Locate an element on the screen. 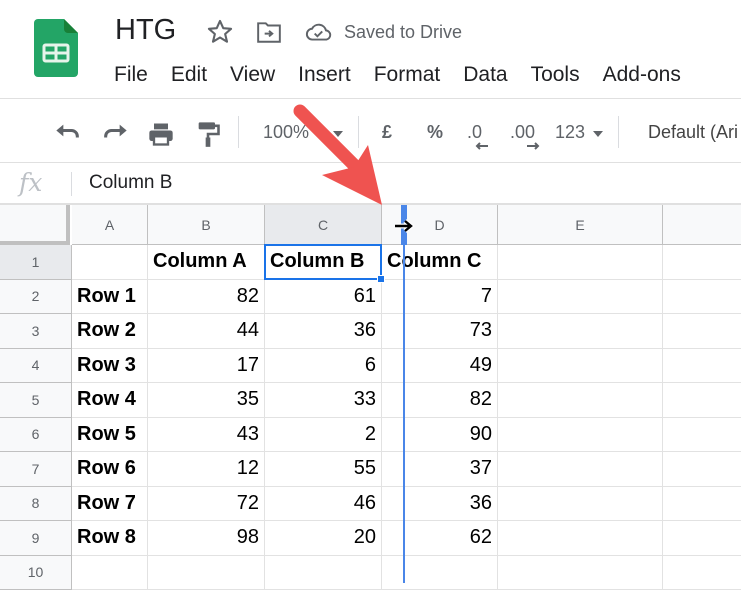 The width and height of the screenshot is (741, 590). cell-E7 is located at coordinates (580, 469).